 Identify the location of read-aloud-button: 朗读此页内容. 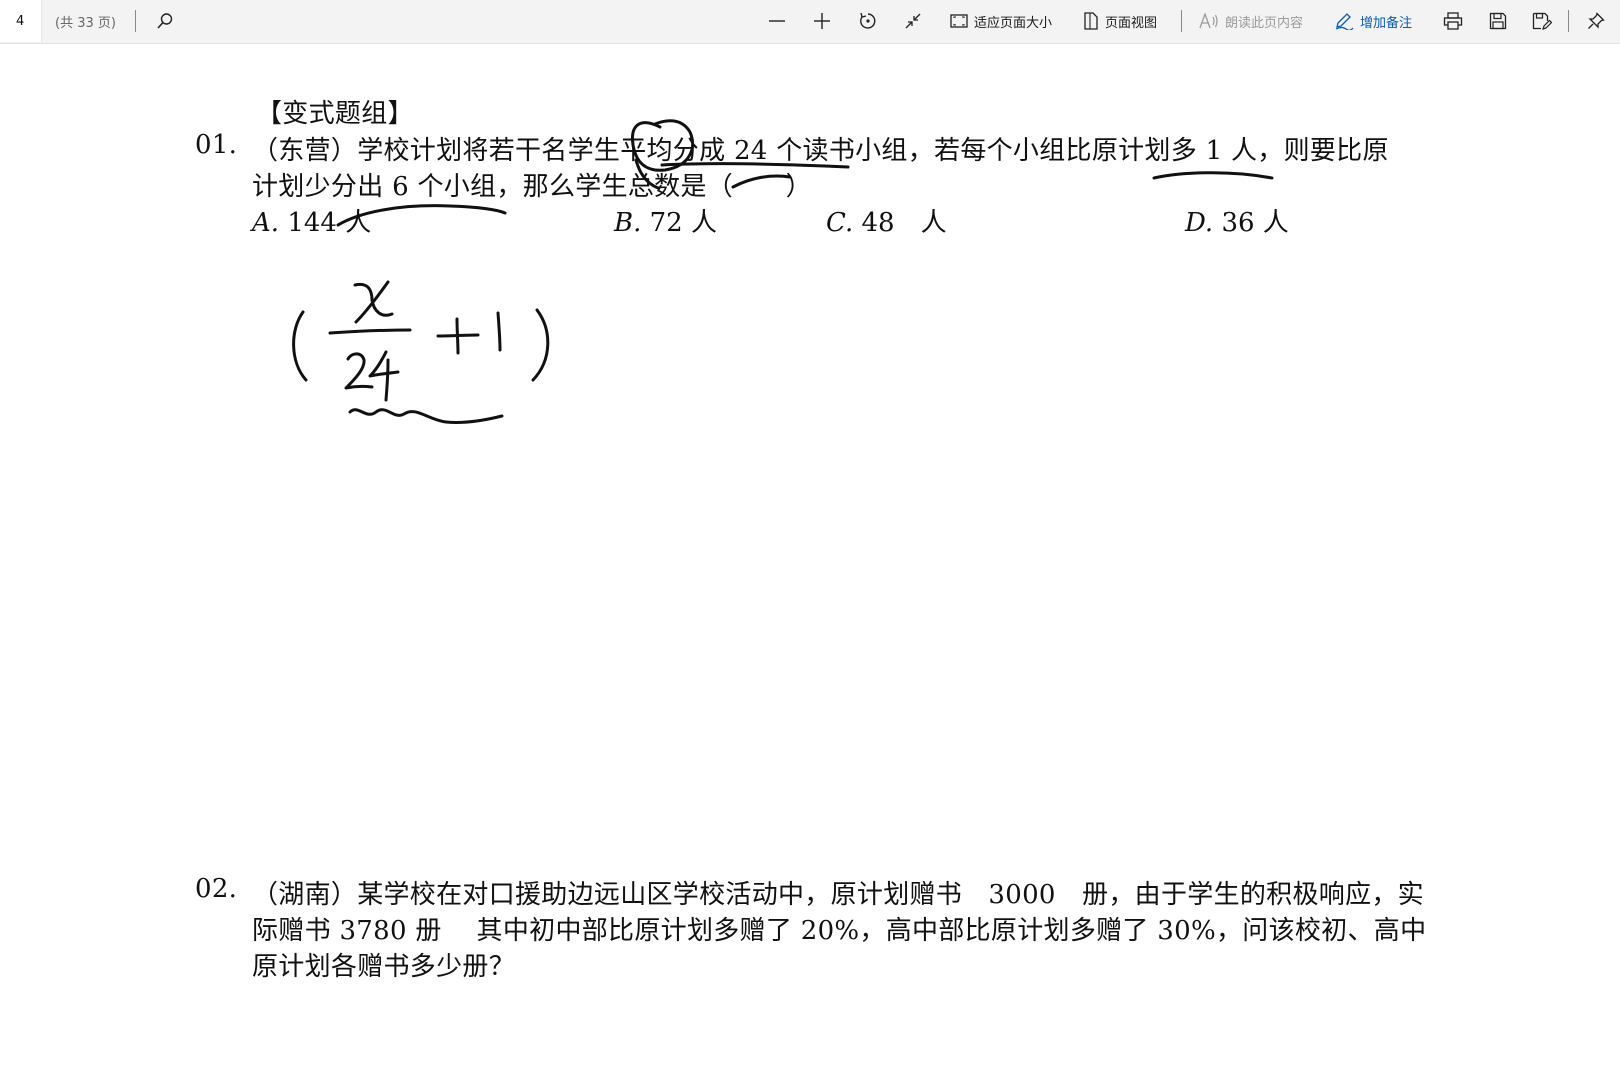
(1251, 21).